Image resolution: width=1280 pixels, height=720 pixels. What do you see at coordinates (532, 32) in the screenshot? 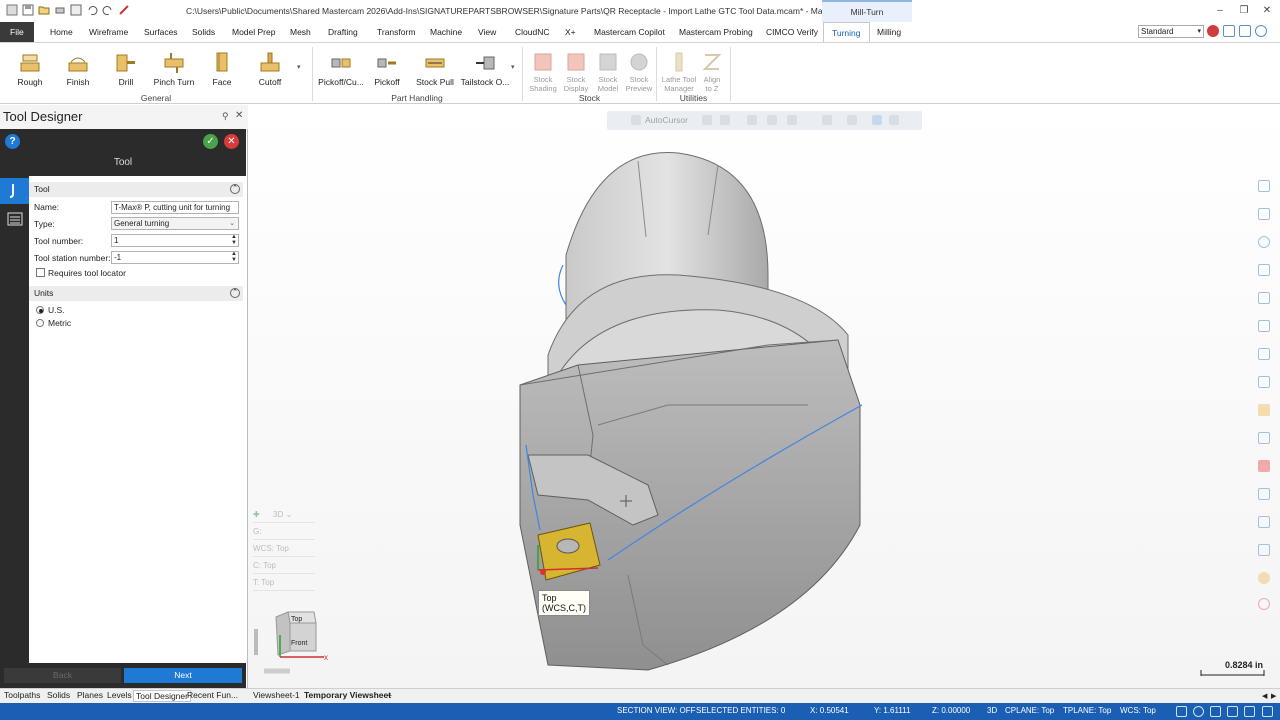
I see `tab-cloudnc: CloudNC` at bounding box center [532, 32].